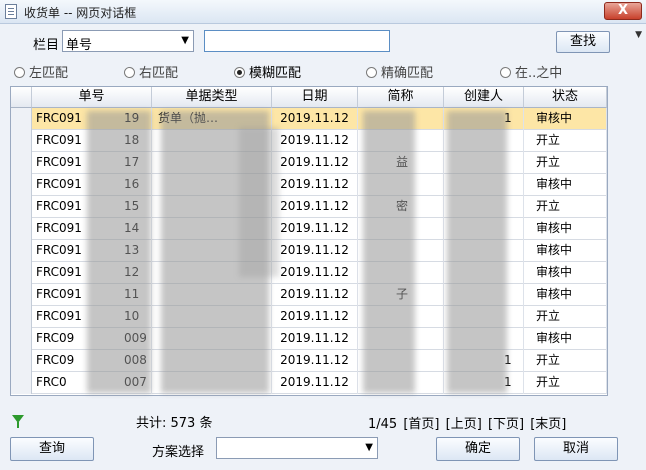 The image size is (646, 470). What do you see at coordinates (52, 449) in the screenshot?
I see `query-button: 查询` at bounding box center [52, 449].